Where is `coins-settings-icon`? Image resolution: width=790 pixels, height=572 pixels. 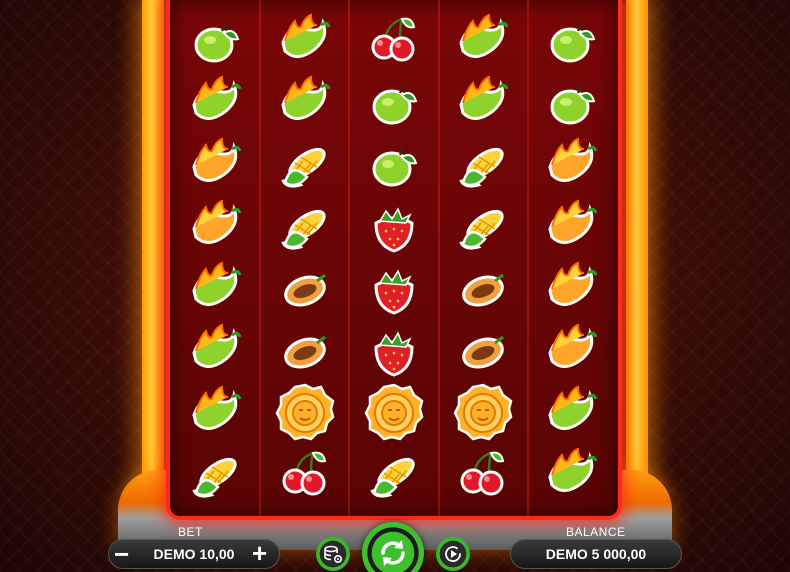 coins-settings-icon is located at coordinates (333, 554).